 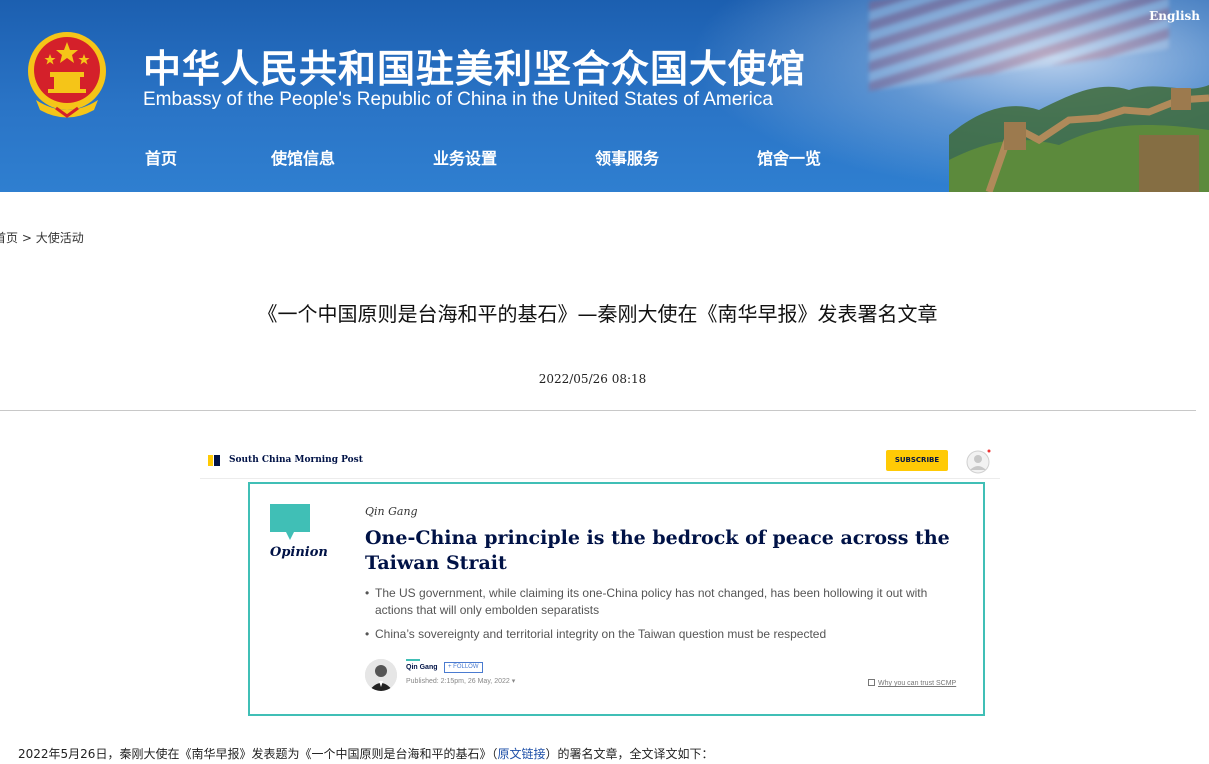 What do you see at coordinates (422, 667) in the screenshot?
I see `author-name: Qin Gang` at bounding box center [422, 667].